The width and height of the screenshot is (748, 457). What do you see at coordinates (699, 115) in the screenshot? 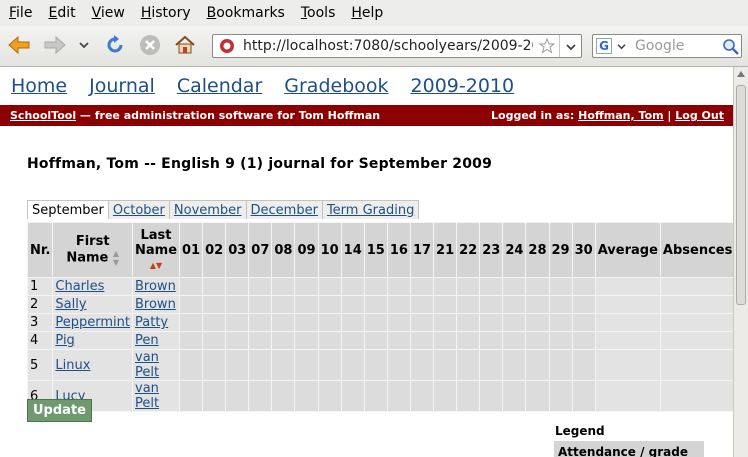
I see `logout-link: Log Out` at bounding box center [699, 115].